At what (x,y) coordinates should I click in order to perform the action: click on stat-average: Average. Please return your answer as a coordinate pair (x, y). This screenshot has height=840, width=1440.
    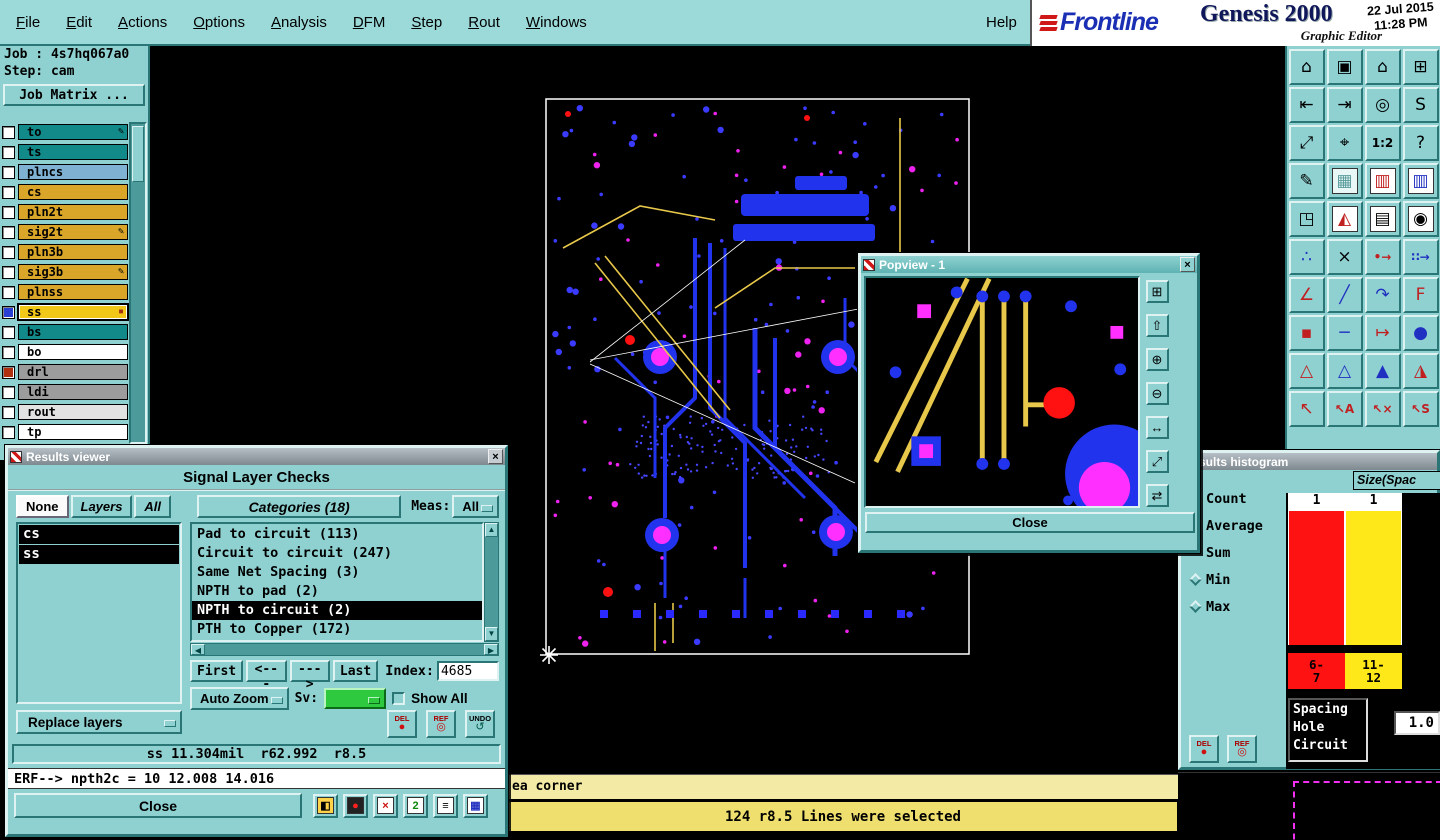
    Looking at the image, I should click on (1227, 525).